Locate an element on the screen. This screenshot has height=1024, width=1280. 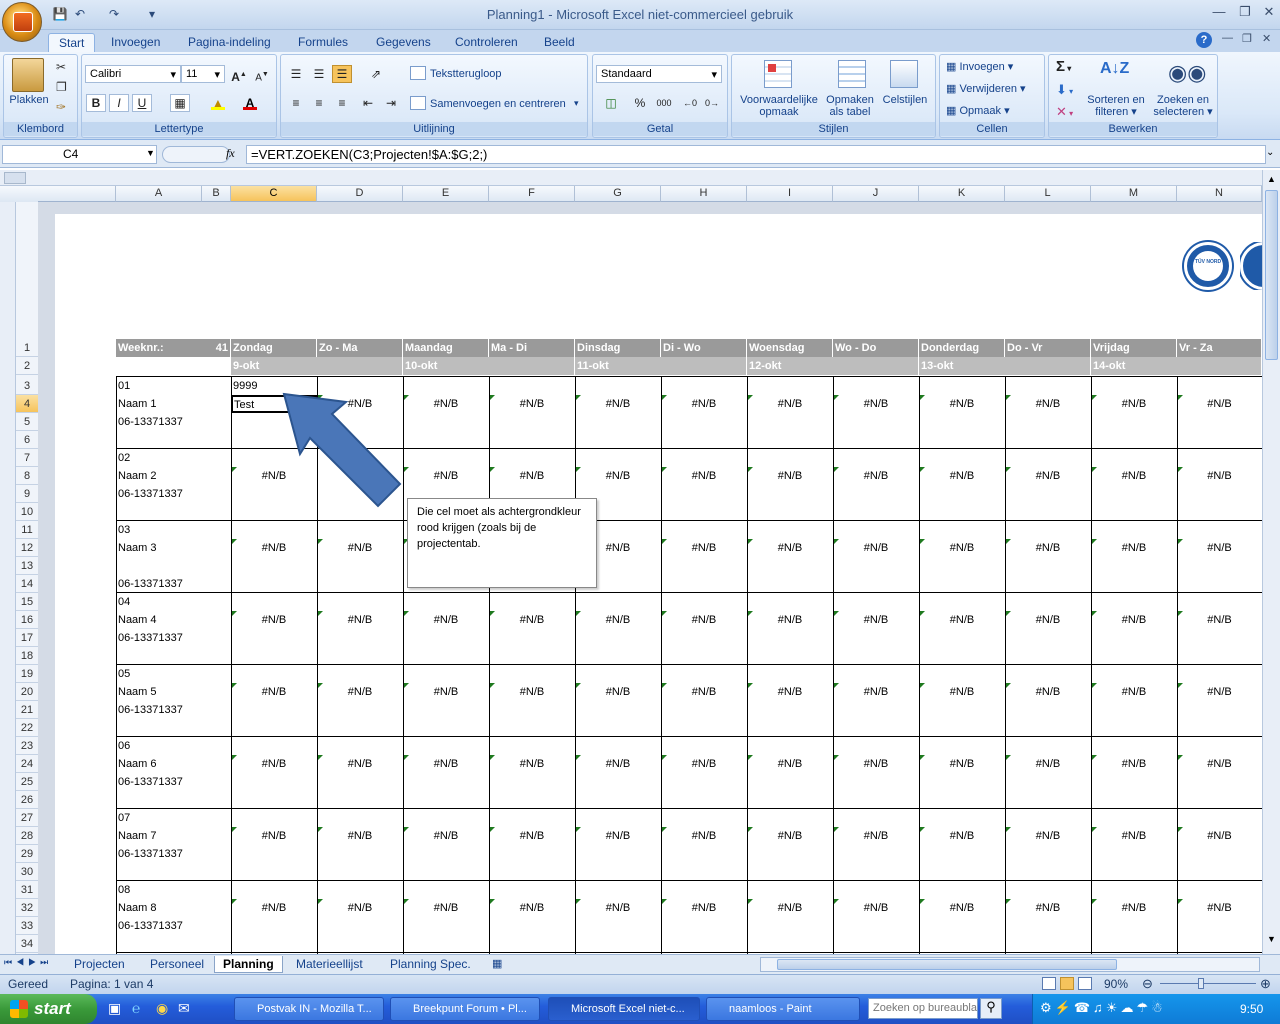
increase-indent-icon: ⇥ is located at coordinates (391, 103).